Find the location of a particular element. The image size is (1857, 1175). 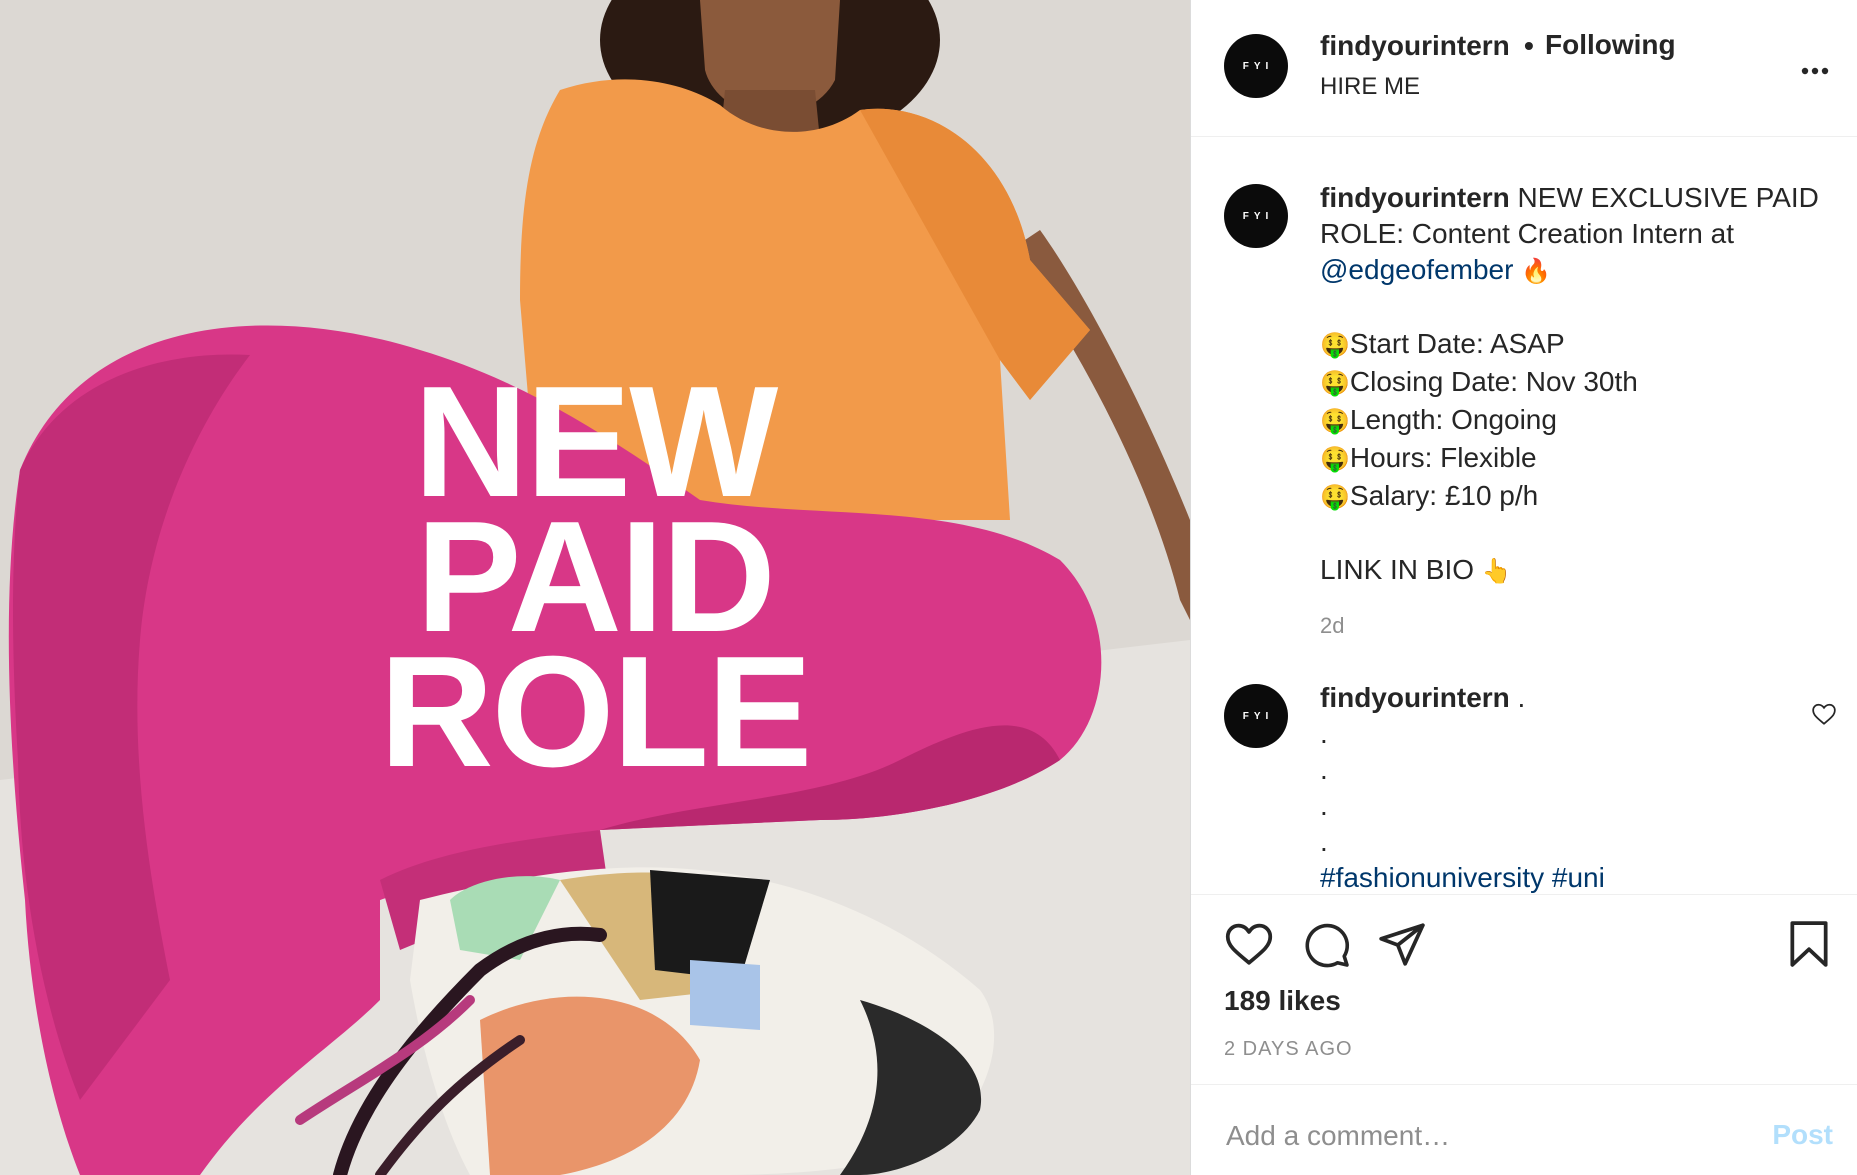

share-button is located at coordinates (1402, 946).